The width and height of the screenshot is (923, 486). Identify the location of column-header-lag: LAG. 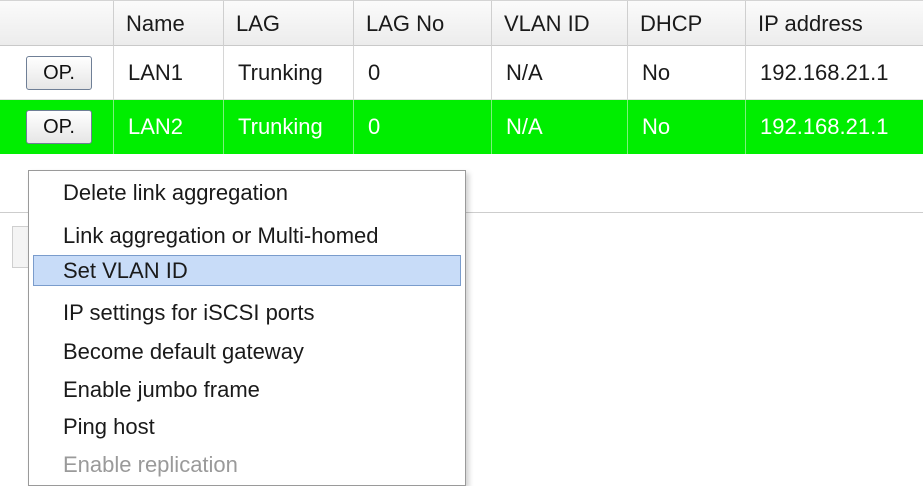
(289, 24).